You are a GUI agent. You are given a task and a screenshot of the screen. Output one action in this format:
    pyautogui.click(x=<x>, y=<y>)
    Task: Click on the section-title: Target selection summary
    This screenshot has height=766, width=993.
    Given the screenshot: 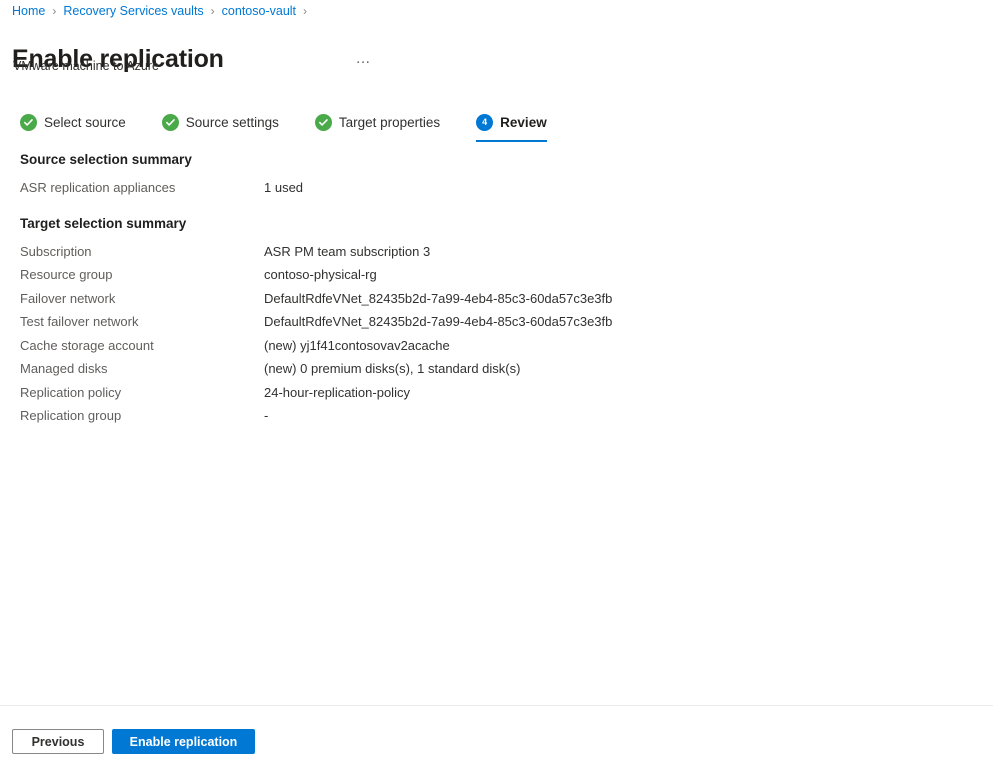 What is the action you would take?
    pyautogui.click(x=103, y=223)
    